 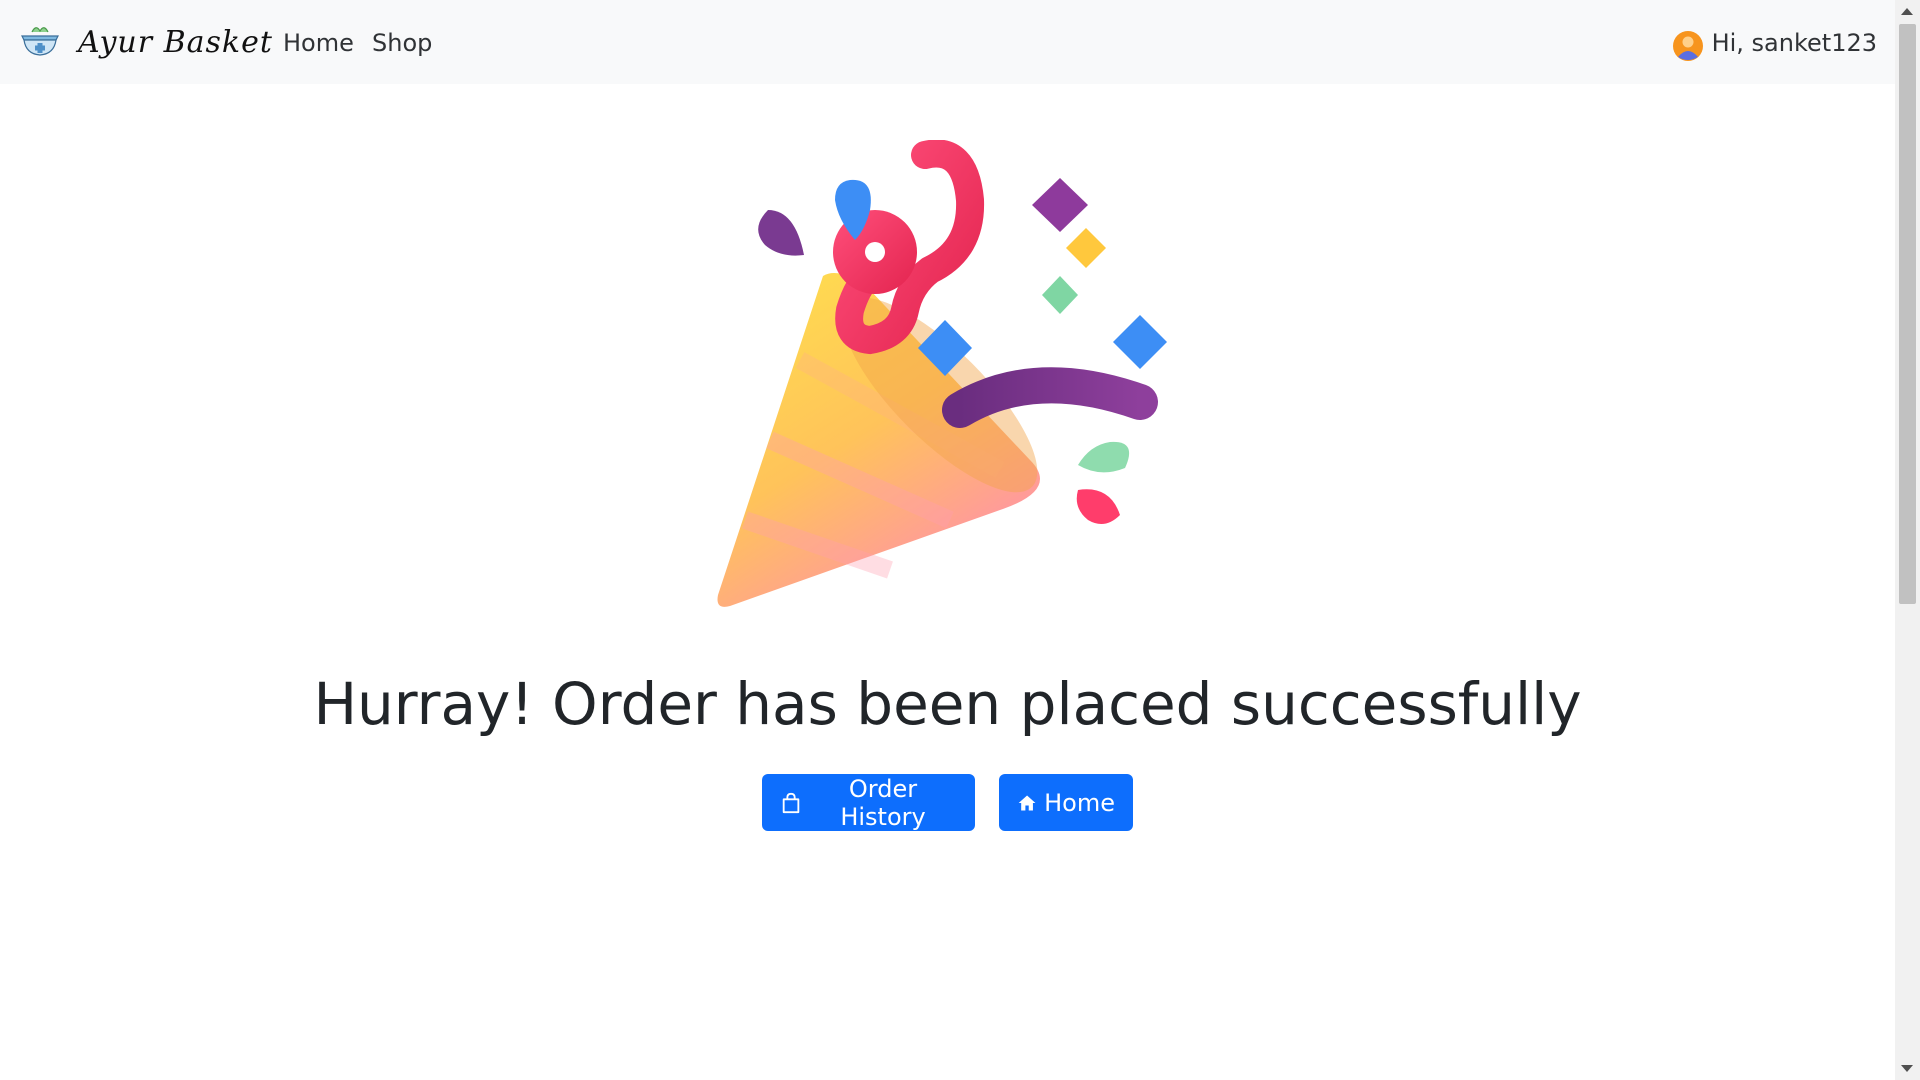 I want to click on nav-link-shop: Shop, so click(x=402, y=43).